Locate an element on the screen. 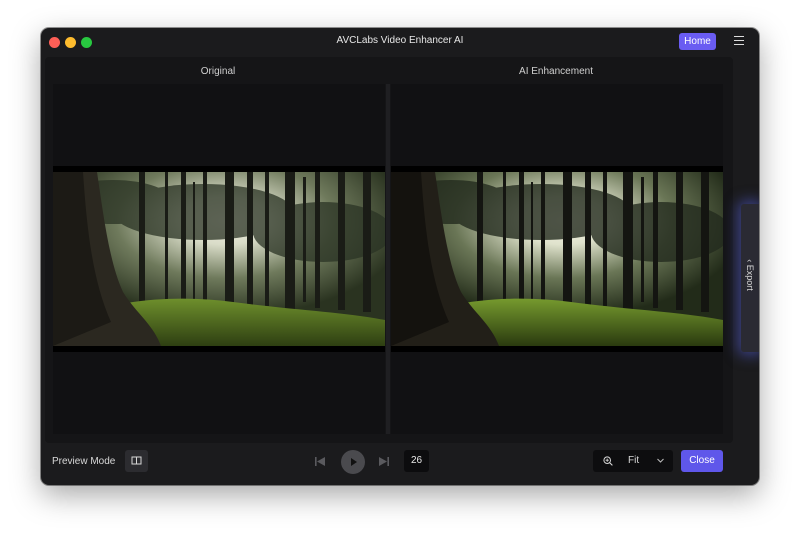  enhanced-video-frame is located at coordinates (557, 259).